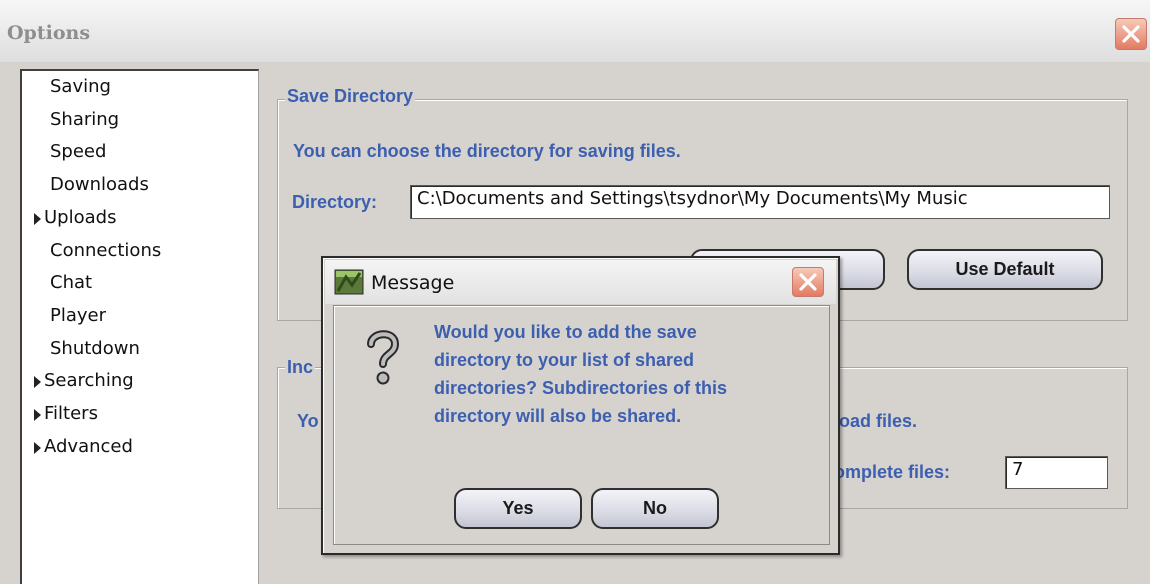 This screenshot has height=584, width=1150. What do you see at coordinates (383, 357) in the screenshot?
I see `question-icon` at bounding box center [383, 357].